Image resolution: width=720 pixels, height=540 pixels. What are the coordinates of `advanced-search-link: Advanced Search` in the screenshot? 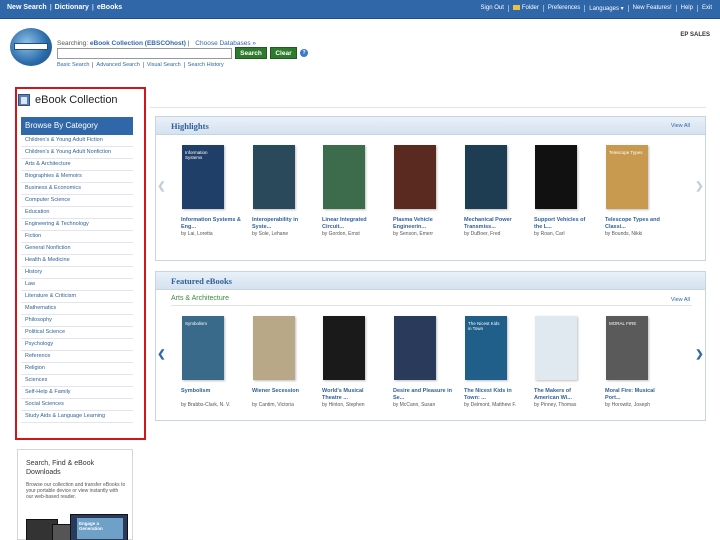 It's located at (117, 65).